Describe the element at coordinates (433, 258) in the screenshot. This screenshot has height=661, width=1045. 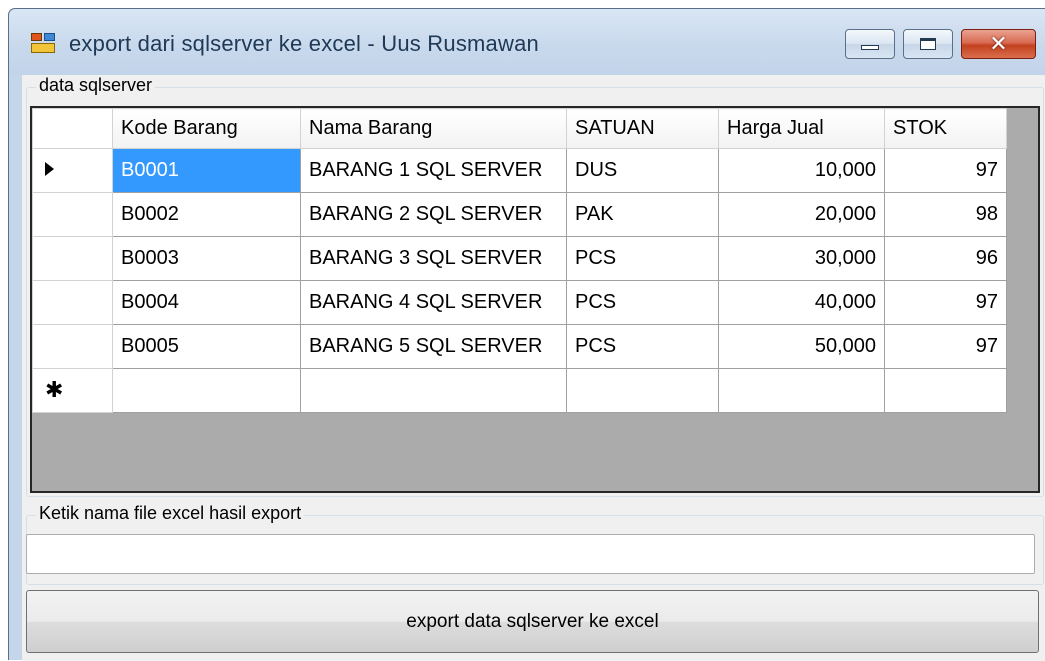
I see `grid-cell-nama-barang: BARANG 3 SQL SERVER` at that location.